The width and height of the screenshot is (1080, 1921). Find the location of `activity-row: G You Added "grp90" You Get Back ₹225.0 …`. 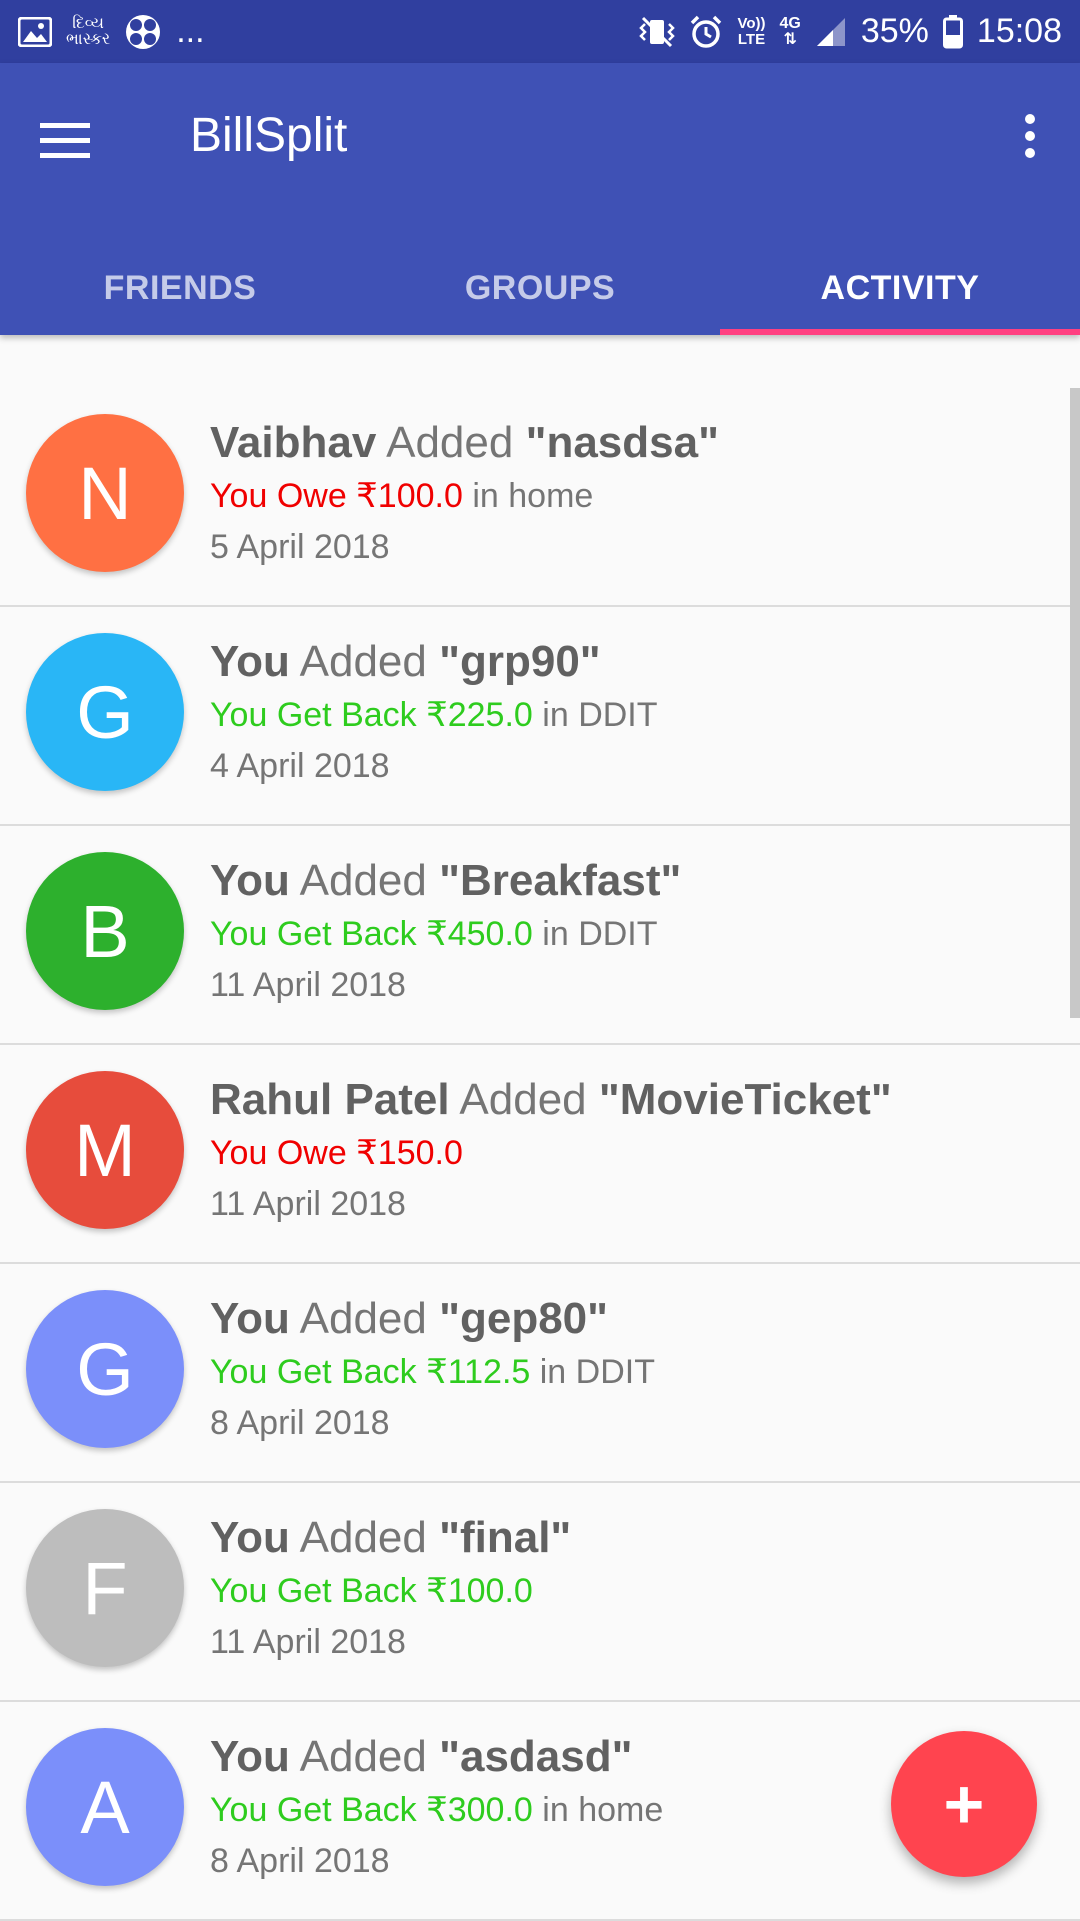

activity-row: G You Added "grp90" You Get Back ₹225.0 … is located at coordinates (540, 716).